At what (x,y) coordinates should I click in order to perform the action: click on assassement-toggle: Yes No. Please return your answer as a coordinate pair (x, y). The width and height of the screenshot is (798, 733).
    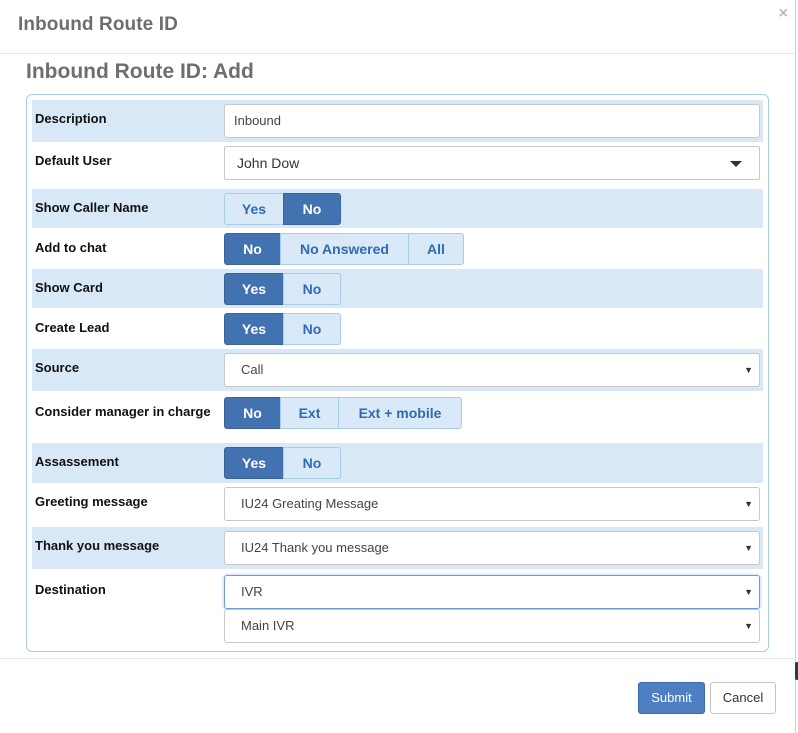
    Looking at the image, I should click on (282, 463).